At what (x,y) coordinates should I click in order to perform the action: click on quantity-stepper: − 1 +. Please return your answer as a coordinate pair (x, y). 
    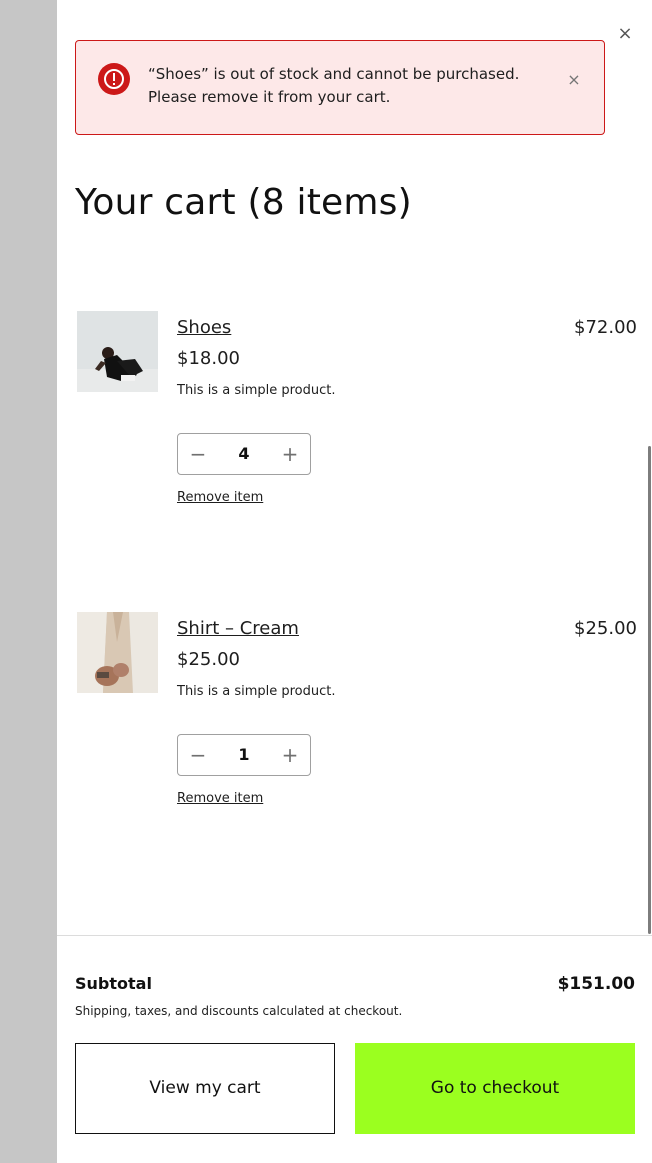
    Looking at the image, I should click on (244, 755).